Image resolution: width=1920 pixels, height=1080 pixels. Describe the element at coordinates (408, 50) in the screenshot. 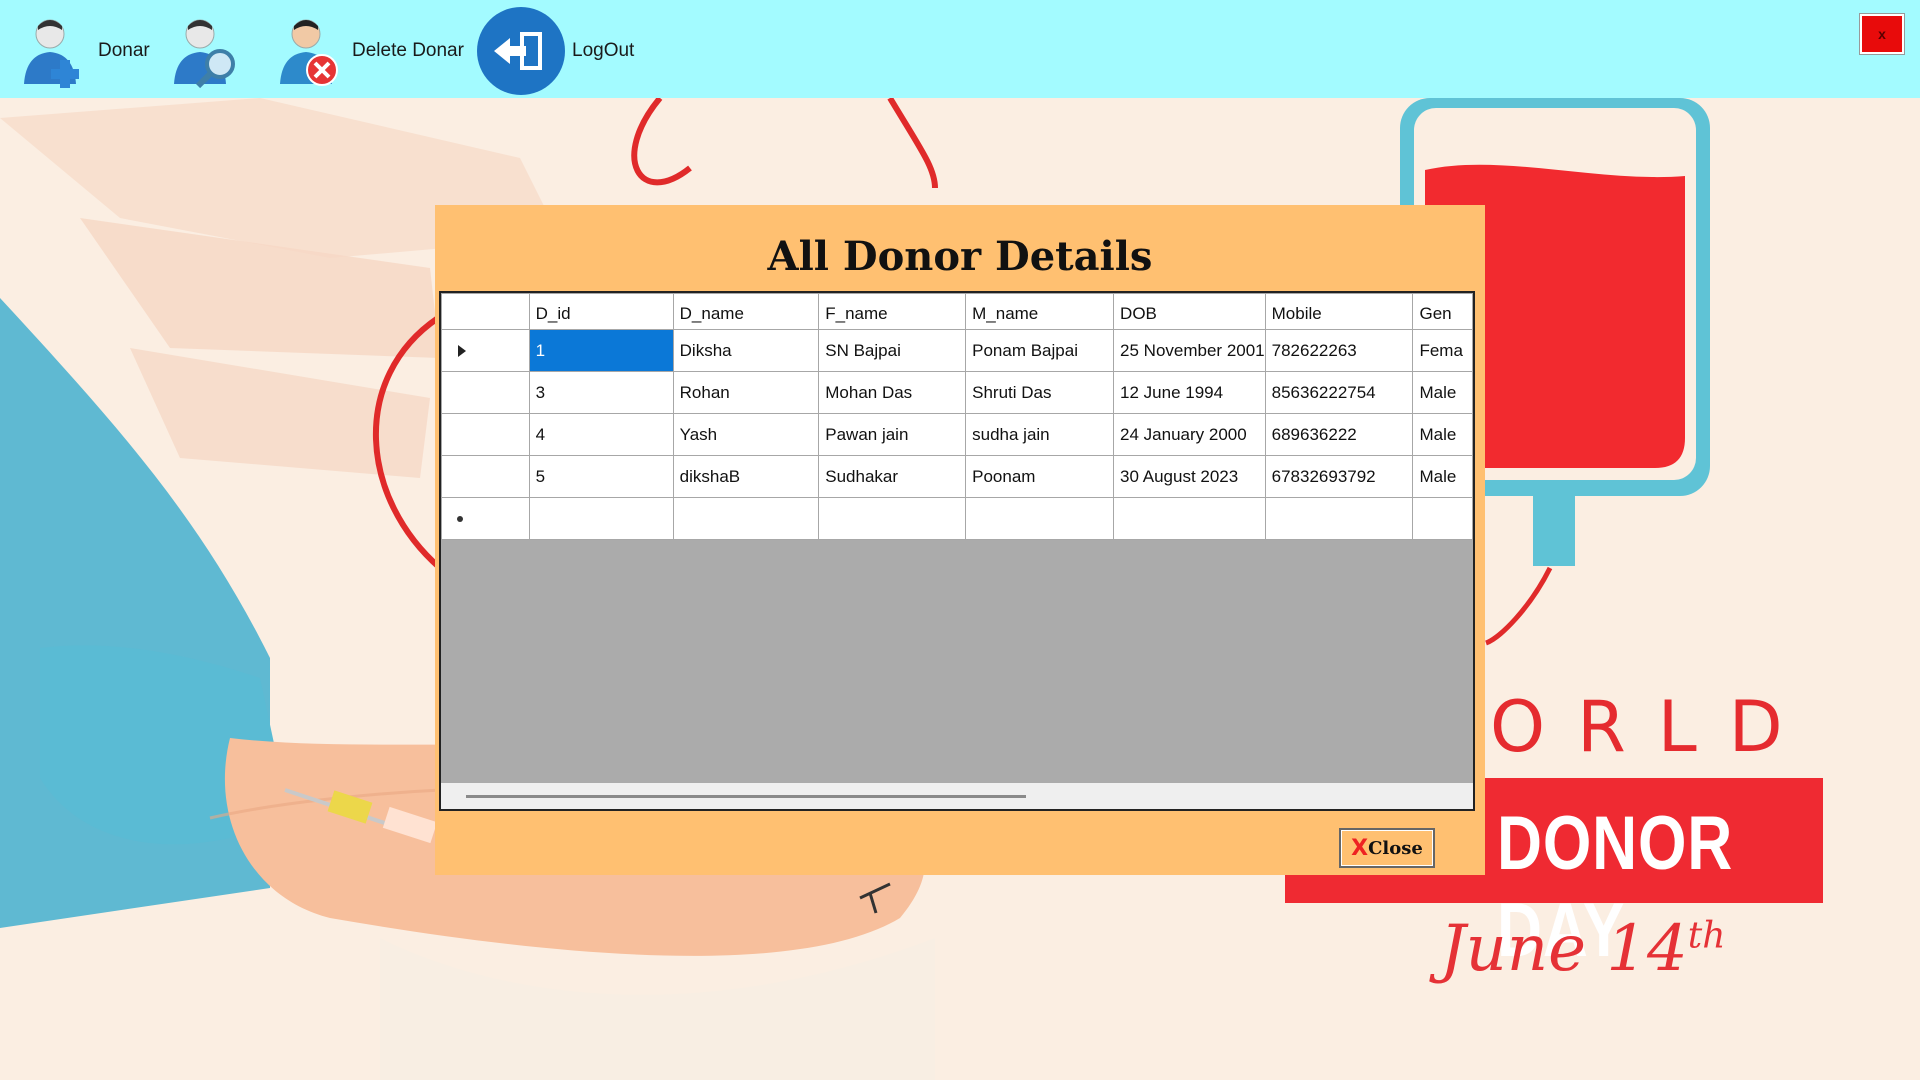

I see `delete-donar-label: Delete Donar` at that location.